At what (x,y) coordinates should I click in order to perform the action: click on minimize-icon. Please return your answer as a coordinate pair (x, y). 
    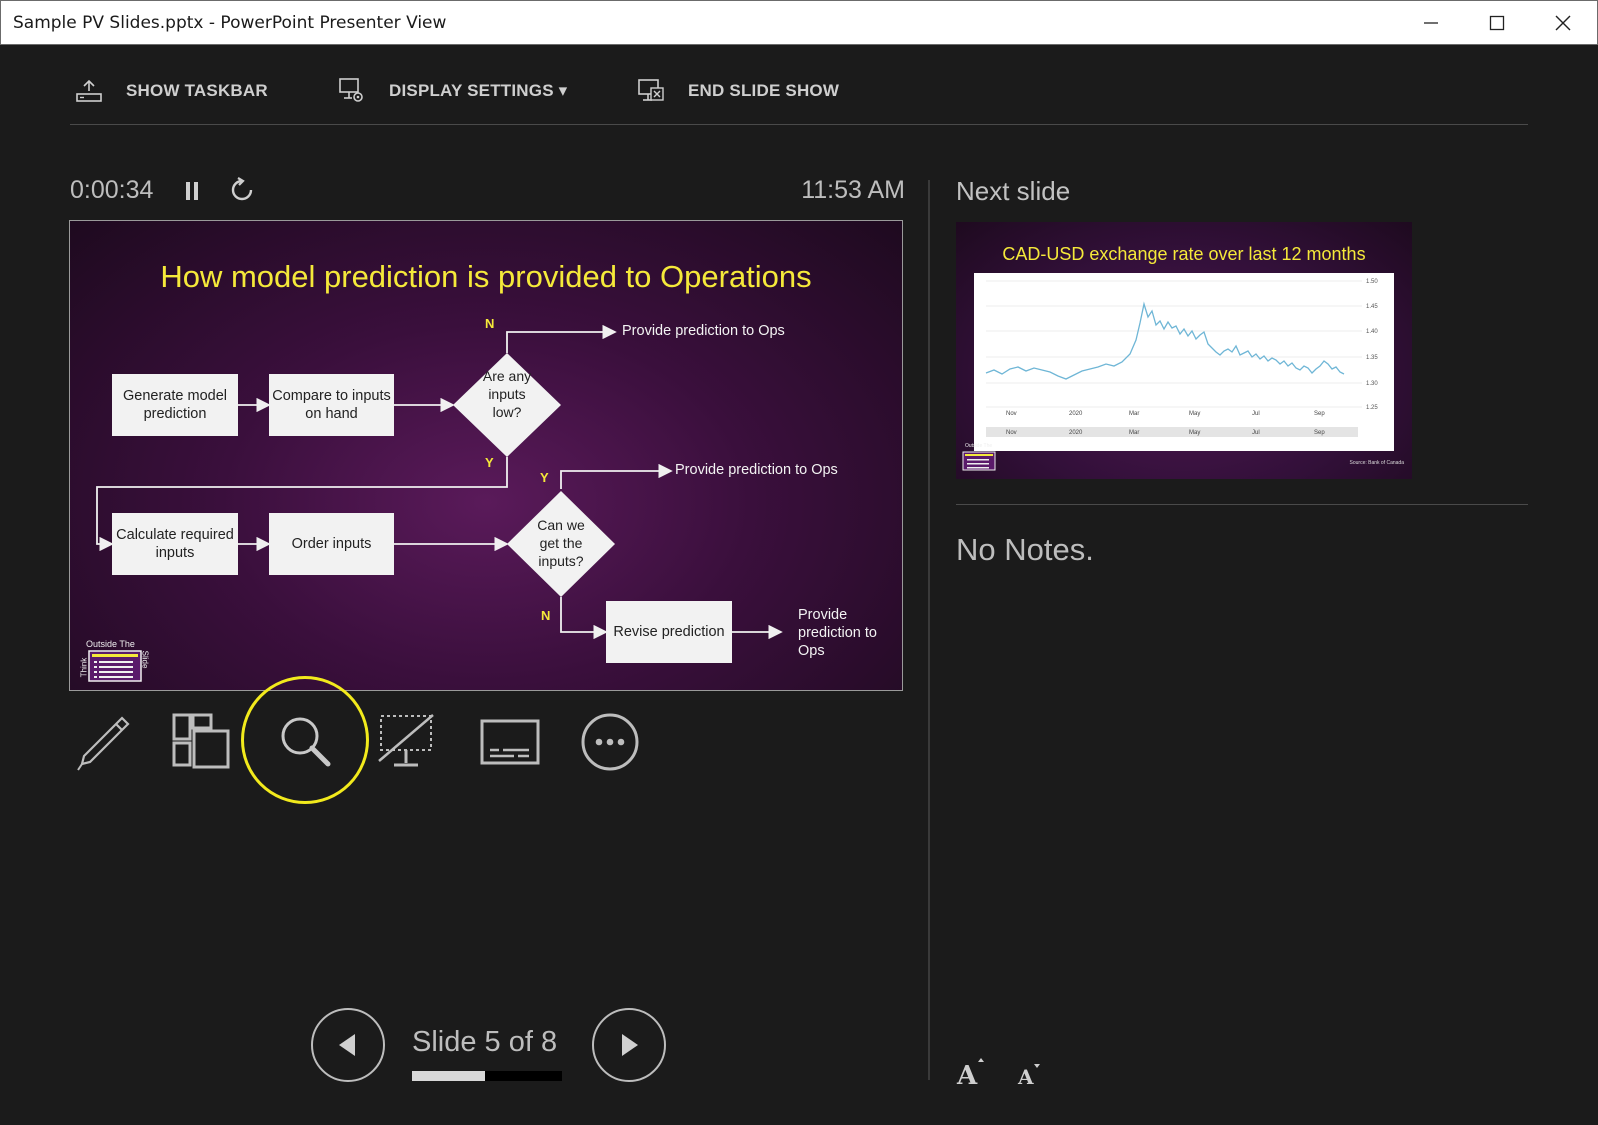
    Looking at the image, I should click on (1431, 23).